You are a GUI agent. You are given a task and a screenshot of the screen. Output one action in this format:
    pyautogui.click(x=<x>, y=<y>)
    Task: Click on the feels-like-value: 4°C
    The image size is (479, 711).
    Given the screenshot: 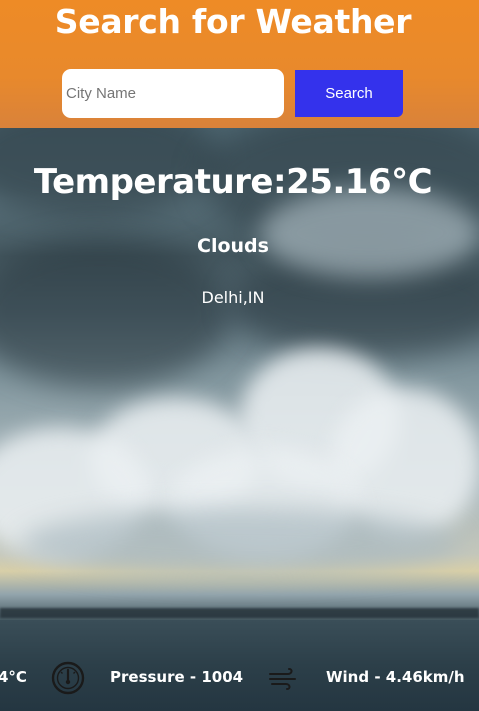 What is the action you would take?
    pyautogui.click(x=13, y=677)
    